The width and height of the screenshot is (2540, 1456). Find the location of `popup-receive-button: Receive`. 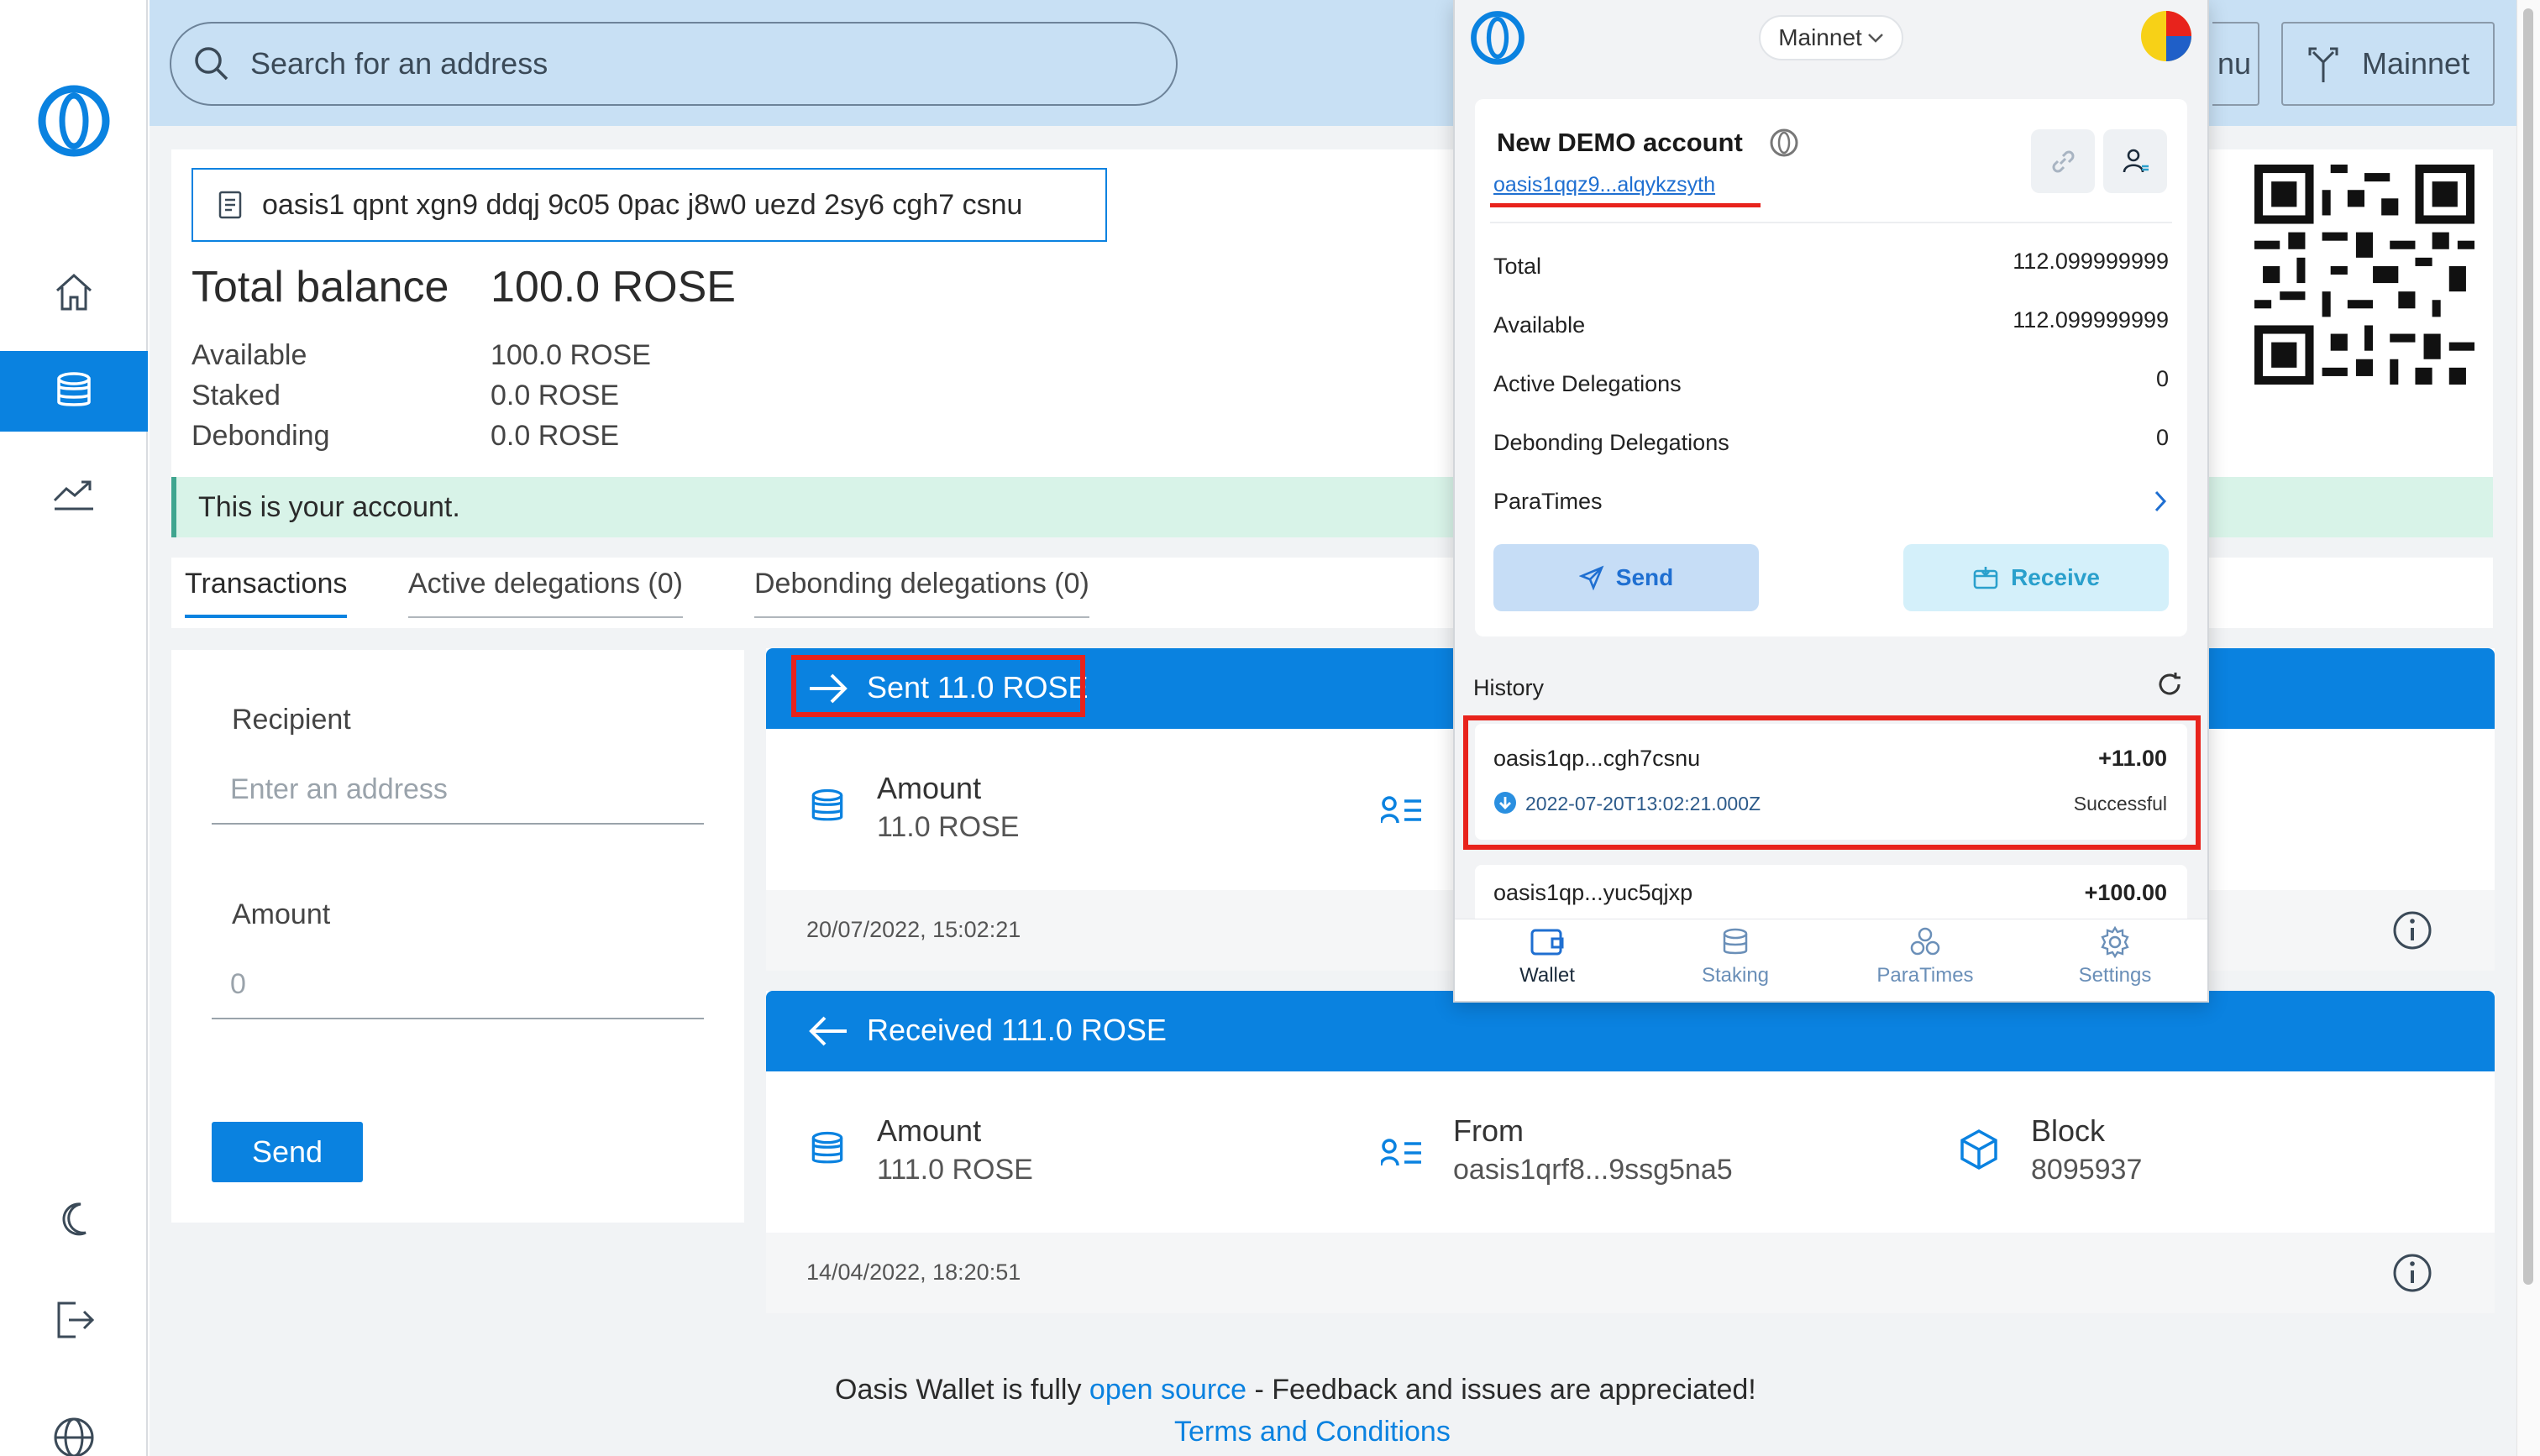

popup-receive-button: Receive is located at coordinates (2036, 577).